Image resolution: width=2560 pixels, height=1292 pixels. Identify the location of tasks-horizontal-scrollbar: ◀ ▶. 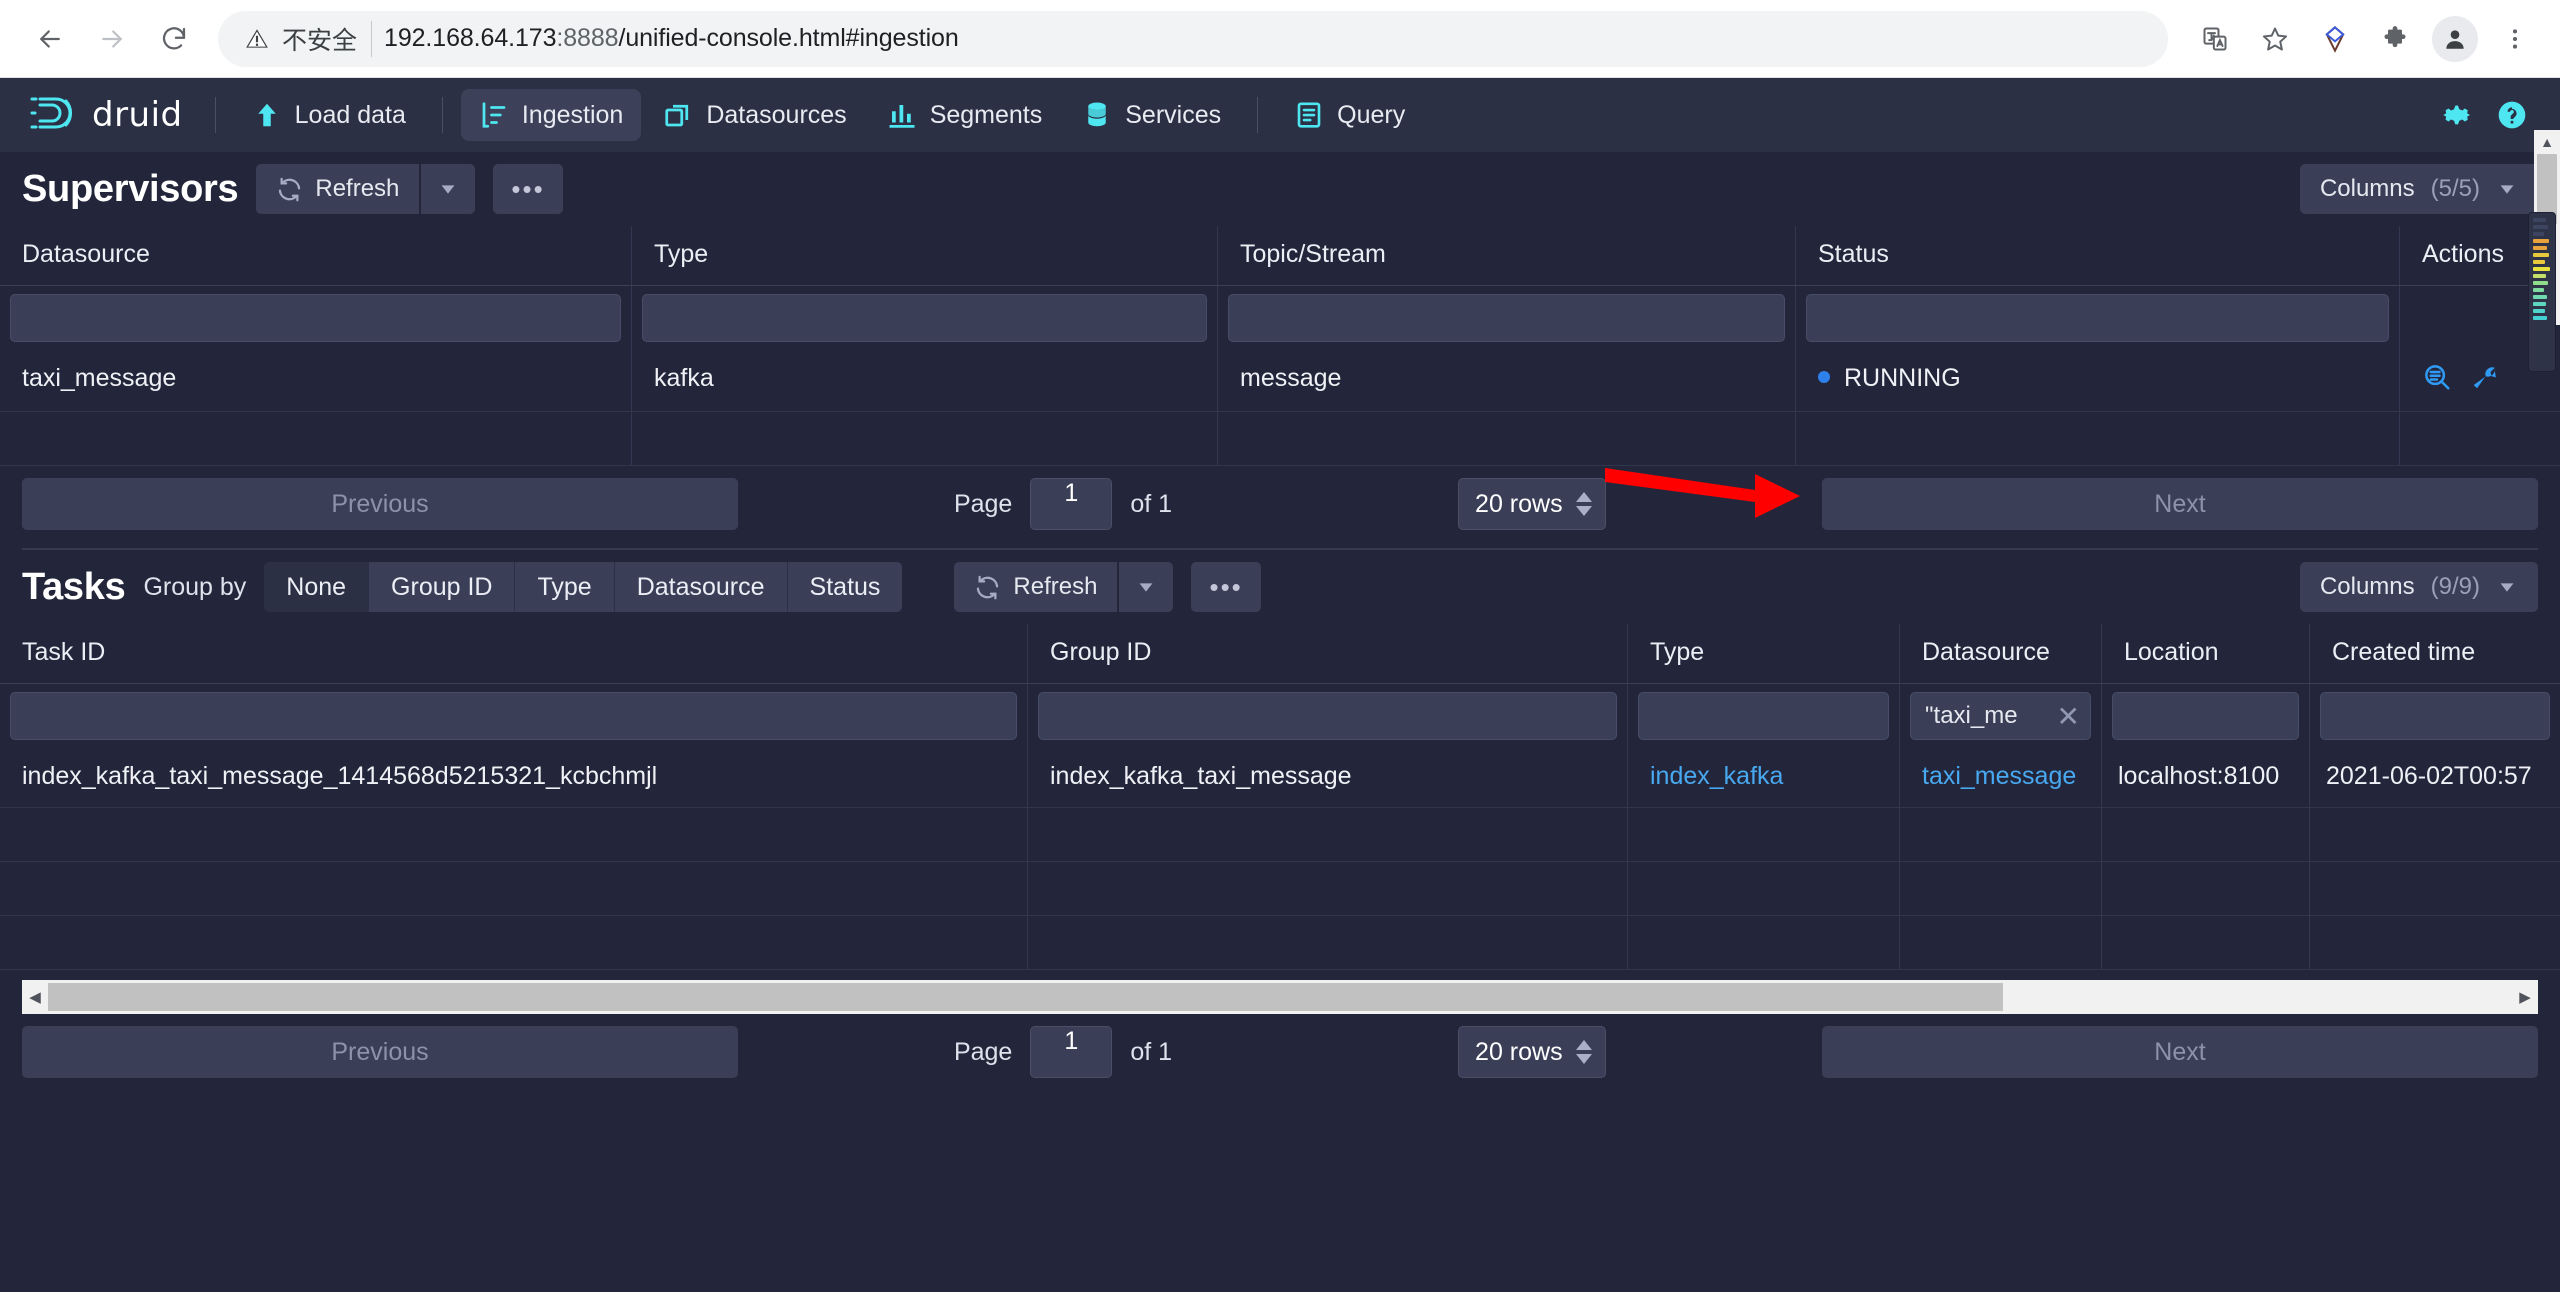
(1280, 997).